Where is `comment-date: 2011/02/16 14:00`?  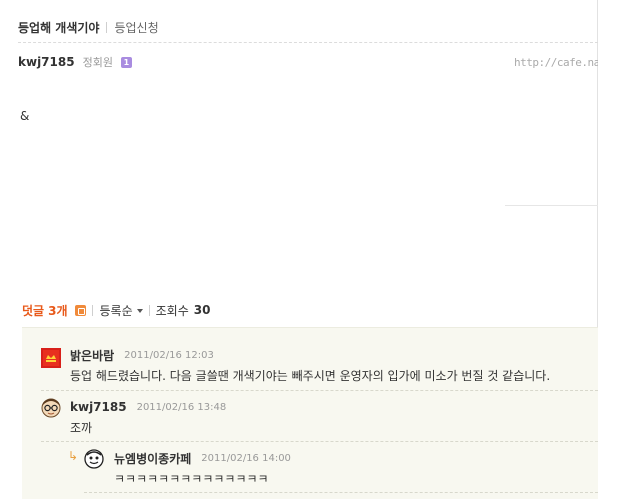
comment-date: 2011/02/16 14:00 is located at coordinates (246, 458).